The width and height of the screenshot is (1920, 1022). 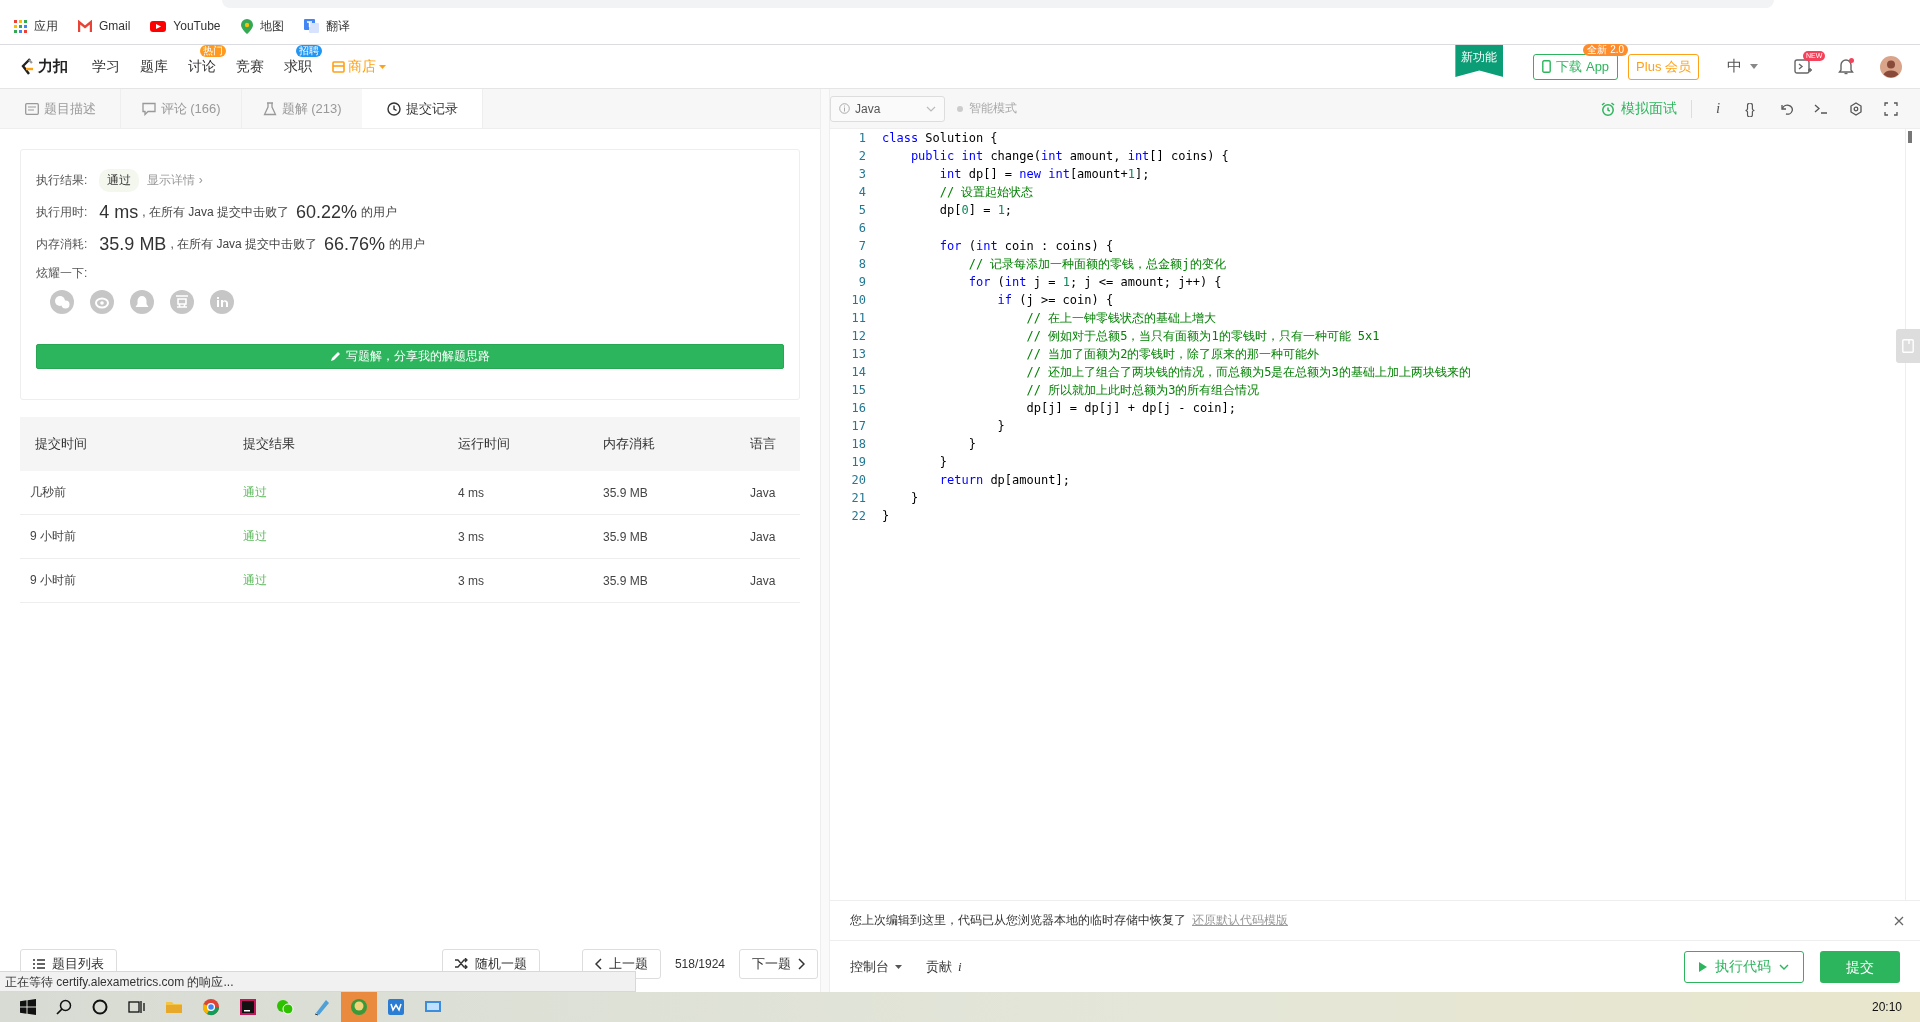 What do you see at coordinates (298, 66) in the screenshot?
I see `nav-link: 求职` at bounding box center [298, 66].